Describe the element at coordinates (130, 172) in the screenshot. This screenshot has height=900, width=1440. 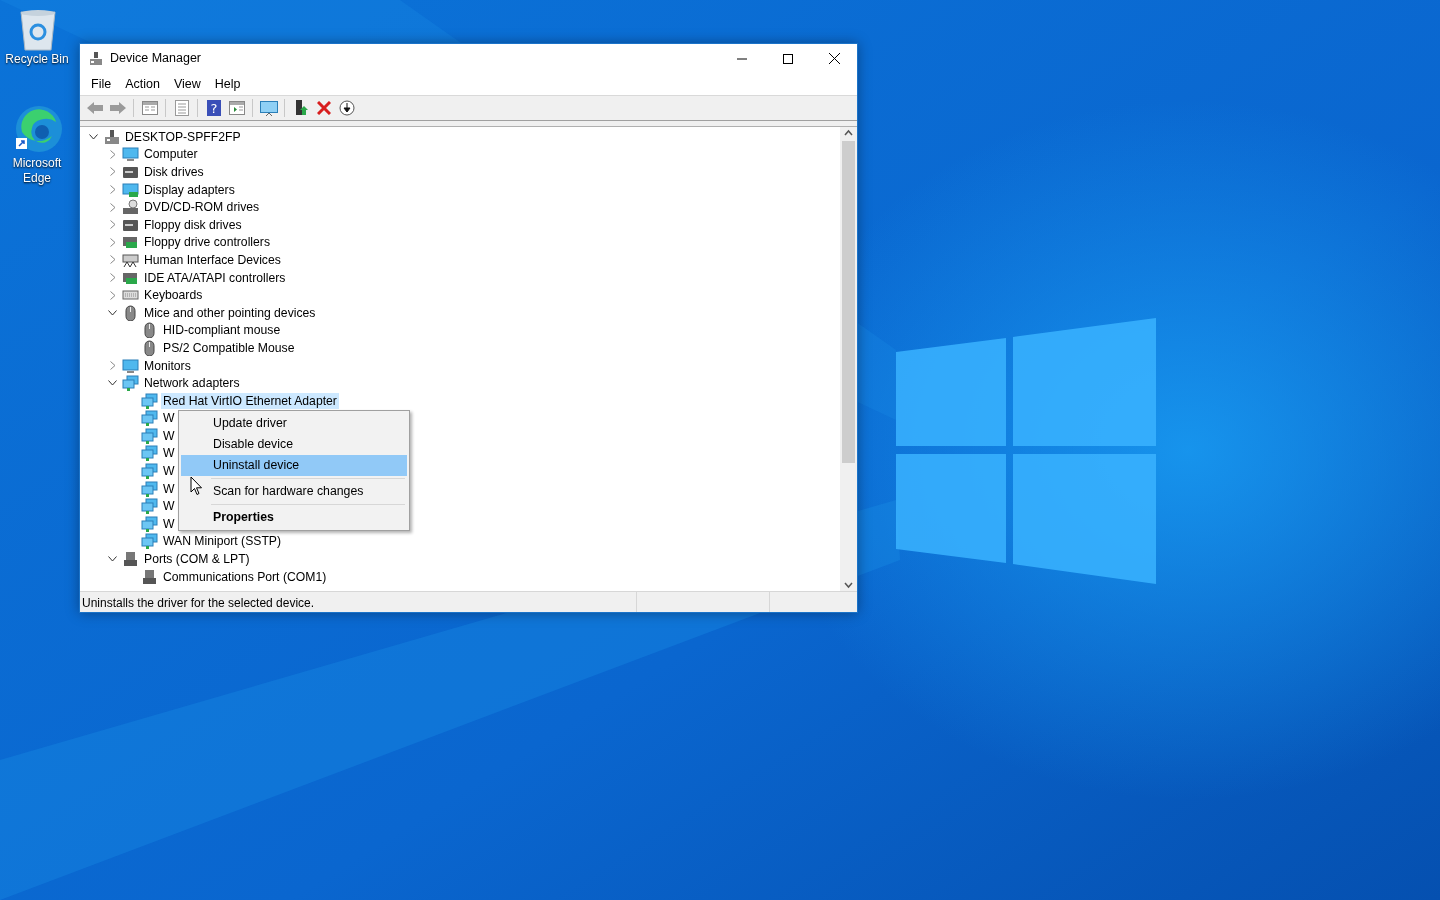
I see `drive-icon` at that location.